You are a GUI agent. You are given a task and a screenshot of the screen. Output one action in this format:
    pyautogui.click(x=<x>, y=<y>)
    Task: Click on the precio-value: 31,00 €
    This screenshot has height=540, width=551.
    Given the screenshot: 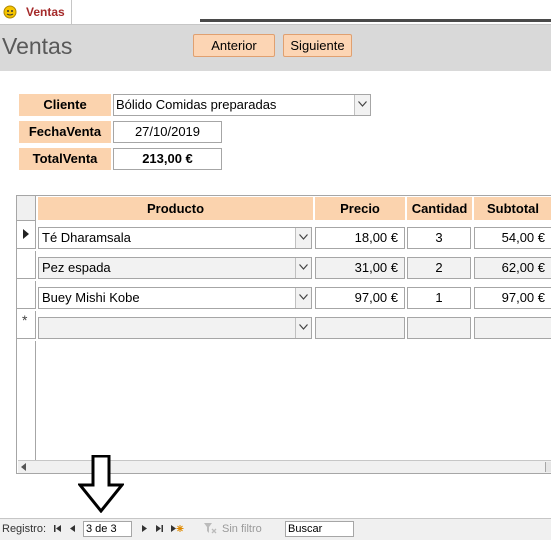 What is the action you would take?
    pyautogui.click(x=376, y=267)
    